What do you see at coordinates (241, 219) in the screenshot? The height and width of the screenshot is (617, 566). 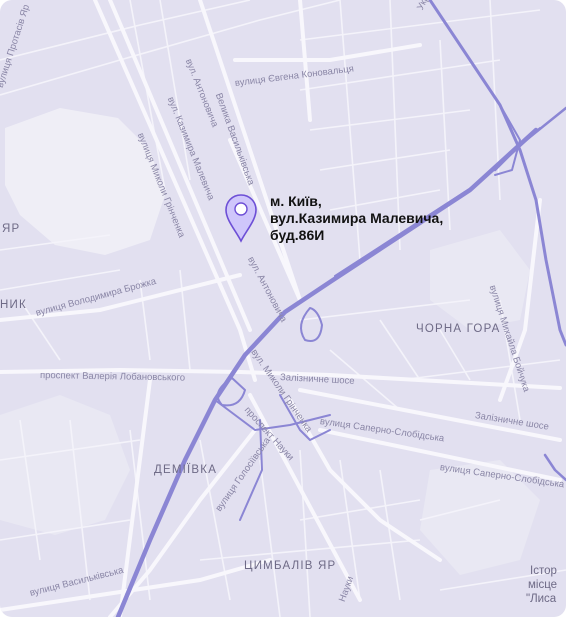 I see `map-pin-icon` at bounding box center [241, 219].